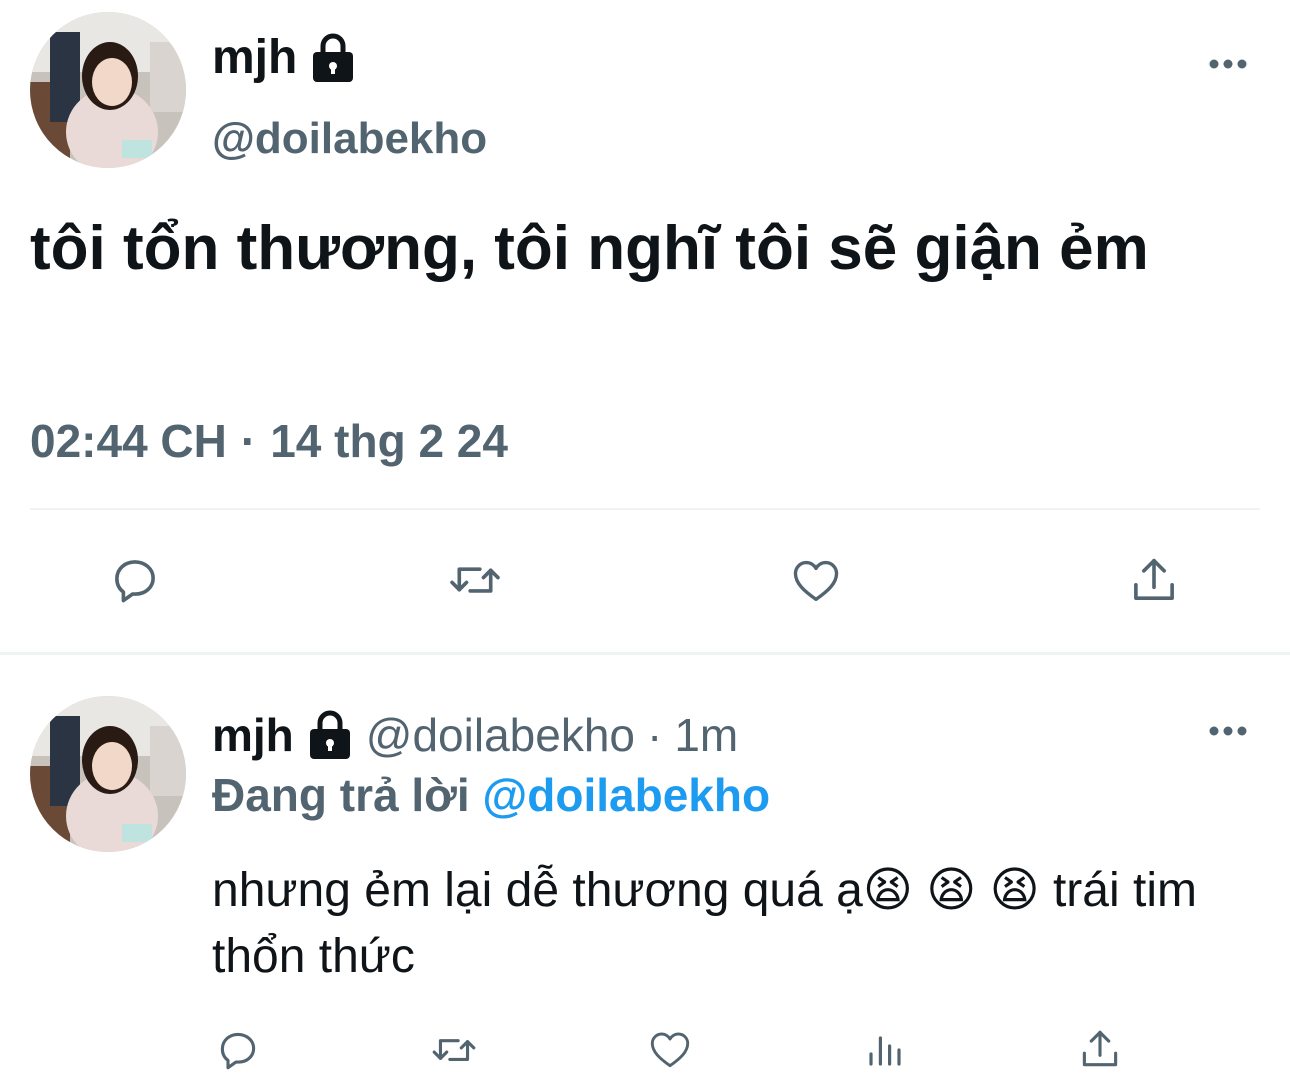  What do you see at coordinates (333, 58) in the screenshot?
I see `lock-icon` at bounding box center [333, 58].